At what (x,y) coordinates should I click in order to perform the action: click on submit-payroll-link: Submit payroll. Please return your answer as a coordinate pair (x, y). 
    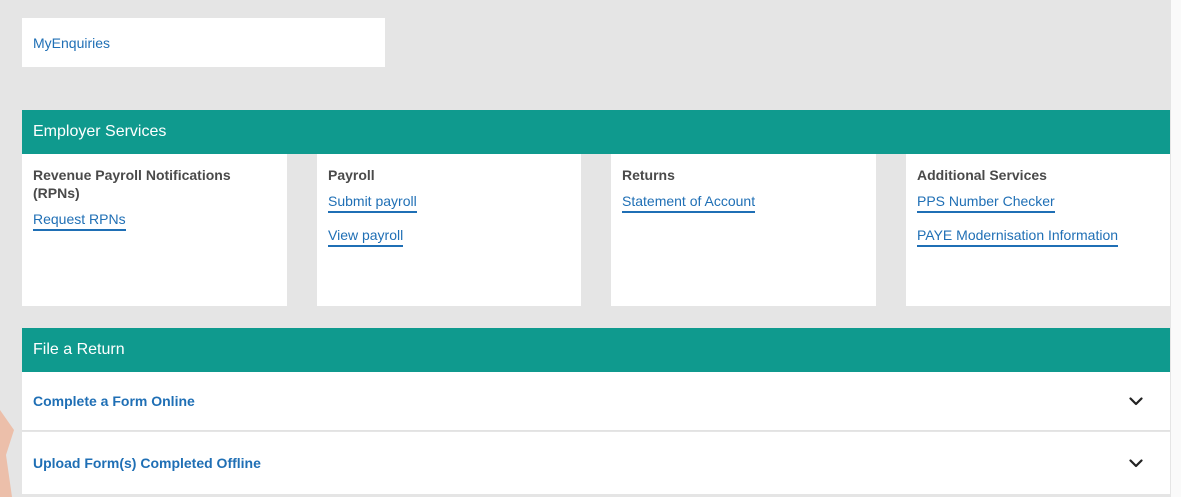
    Looking at the image, I should click on (372, 202).